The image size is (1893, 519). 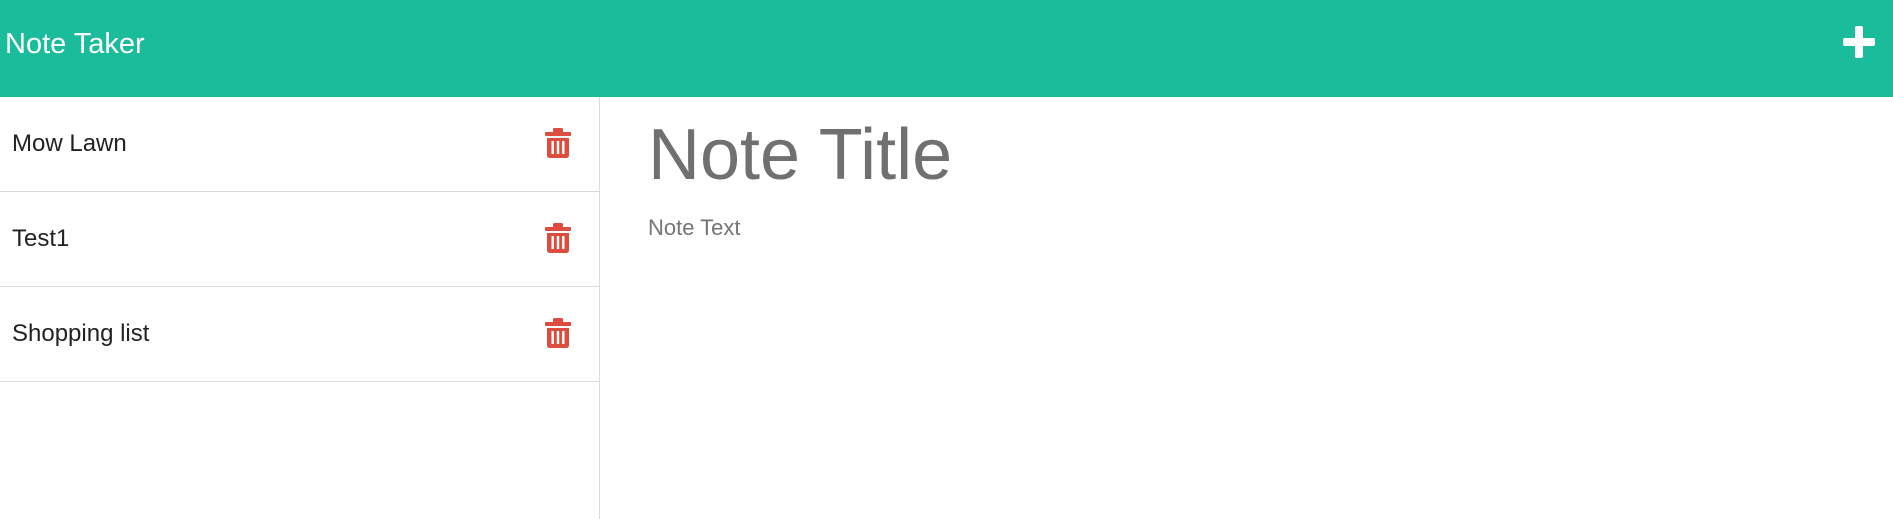 I want to click on new-note-button, so click(x=1859, y=42).